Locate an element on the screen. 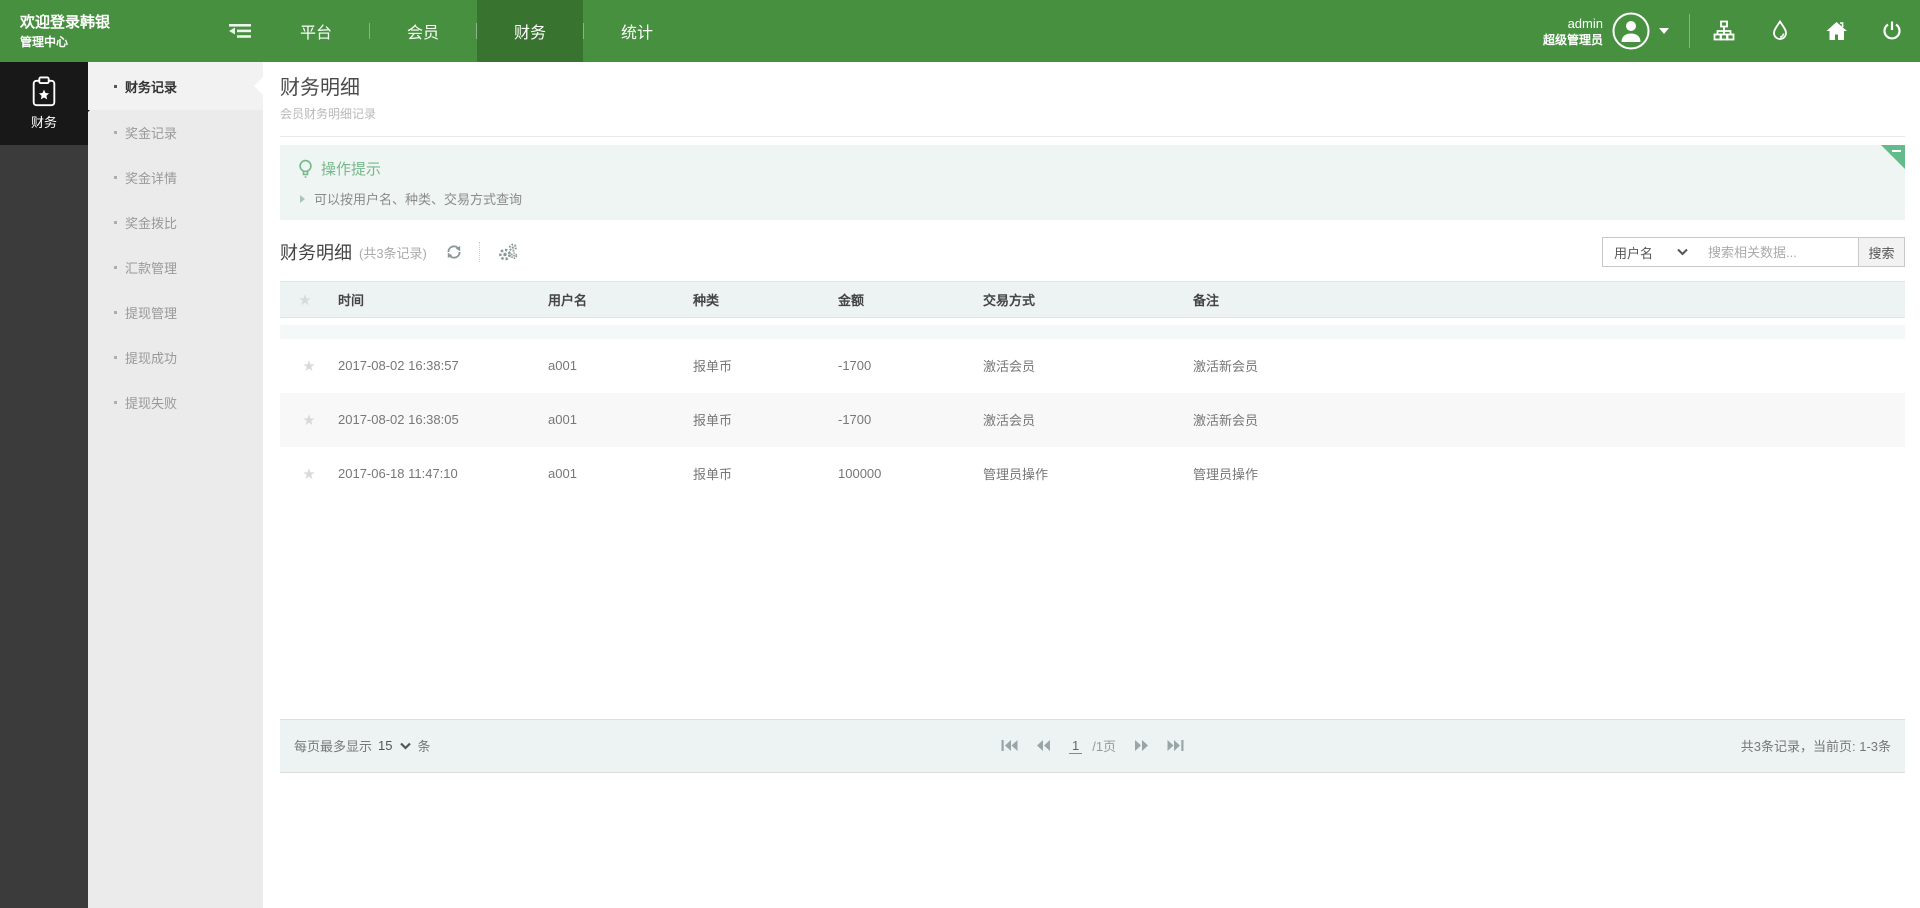 Image resolution: width=1920 pixels, height=908 pixels. tips-item: 可以按用户名、种类、交易方式查询 is located at coordinates (1092, 198).